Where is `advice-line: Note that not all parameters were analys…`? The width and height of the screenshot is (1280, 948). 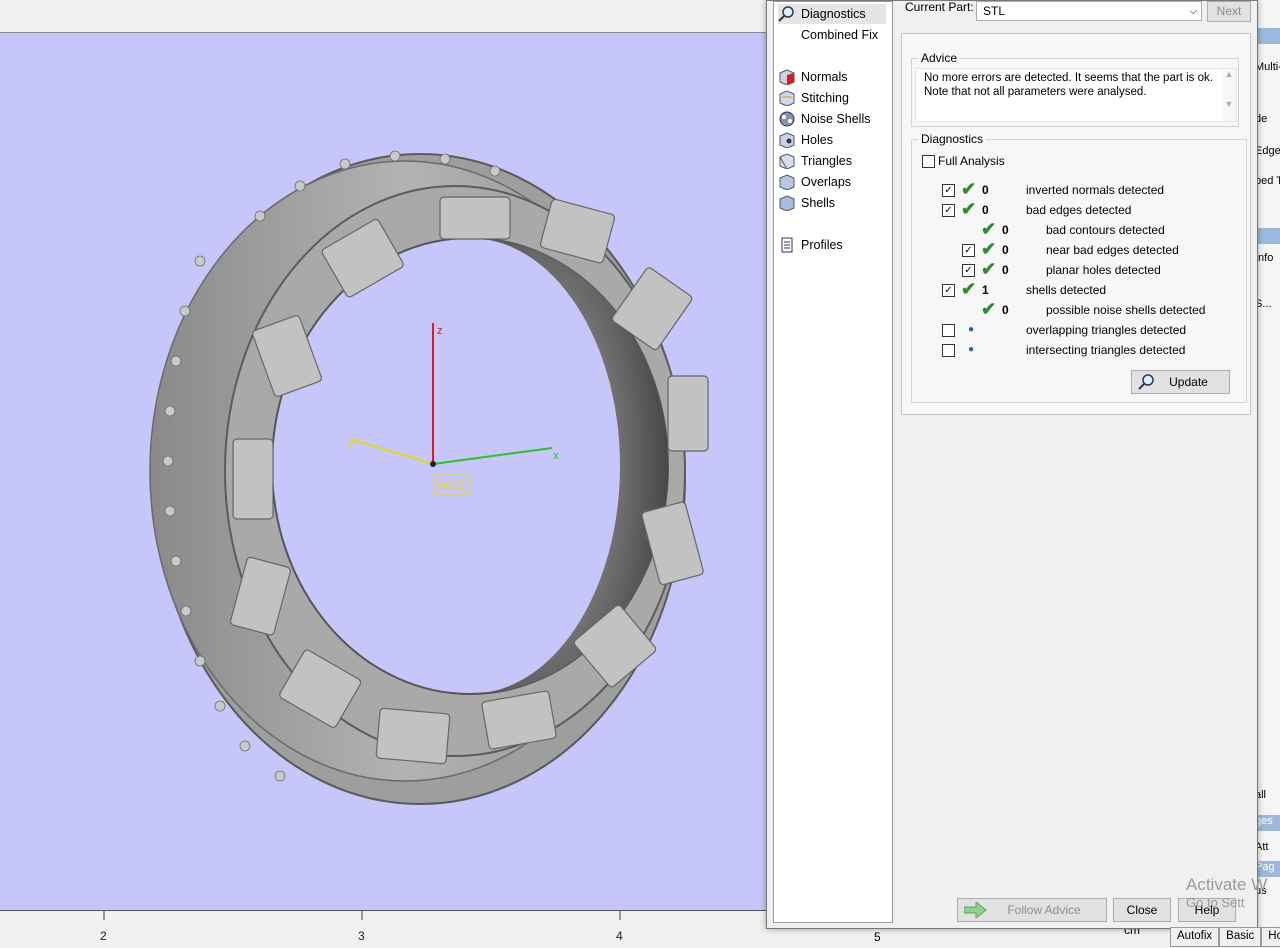 advice-line: Note that not all parameters were analys… is located at coordinates (1035, 91).